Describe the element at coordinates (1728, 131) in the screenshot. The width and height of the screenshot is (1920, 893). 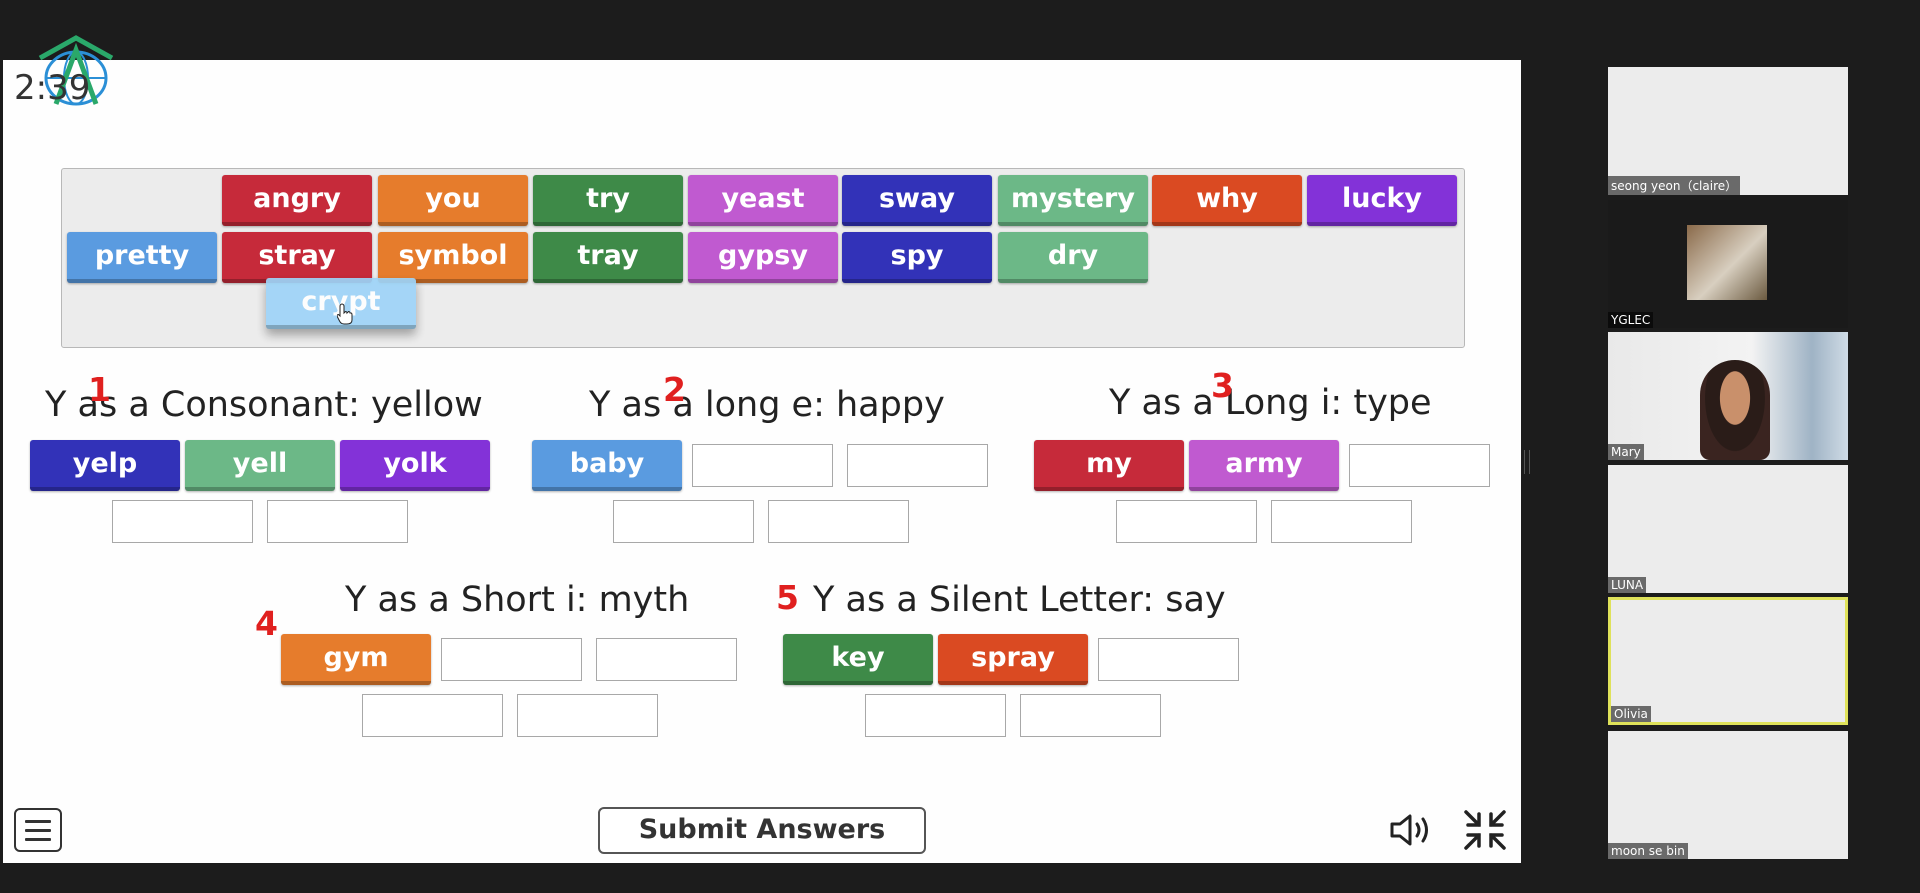
I see `participant-tile: seong yeon（claire）` at that location.